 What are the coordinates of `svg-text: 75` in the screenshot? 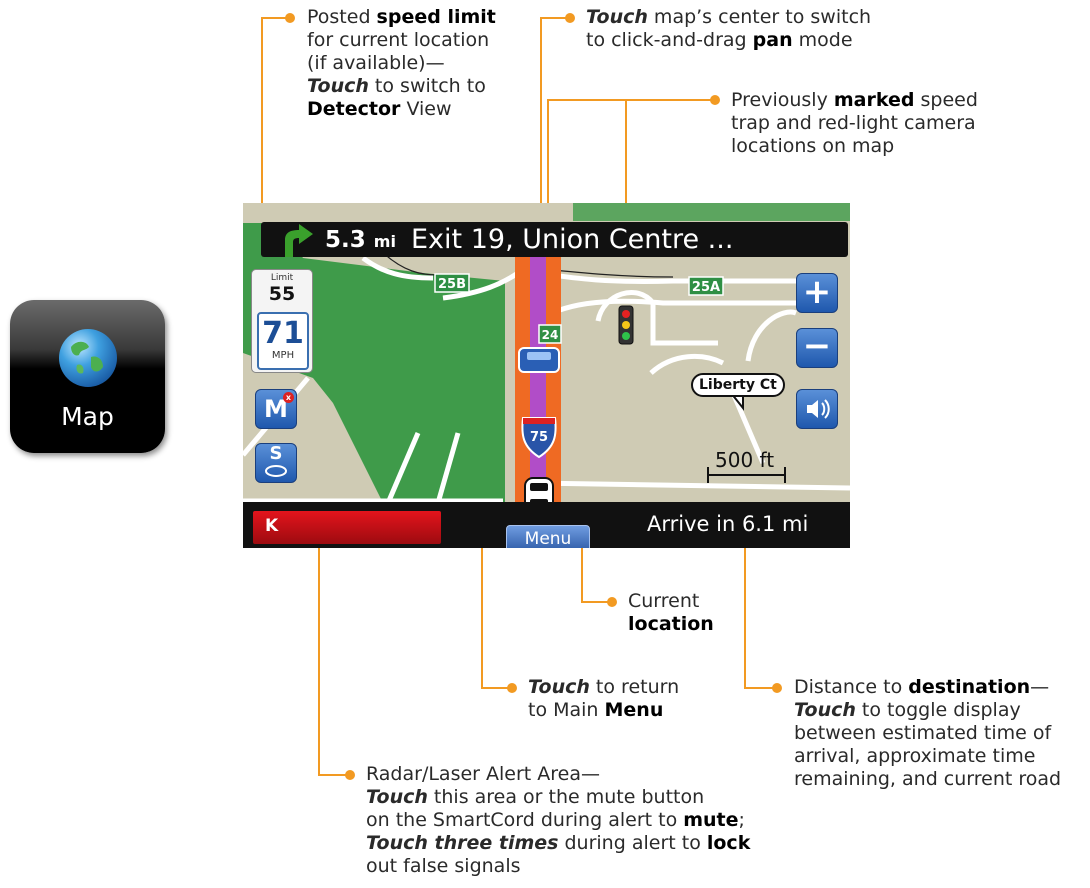 It's located at (539, 437).